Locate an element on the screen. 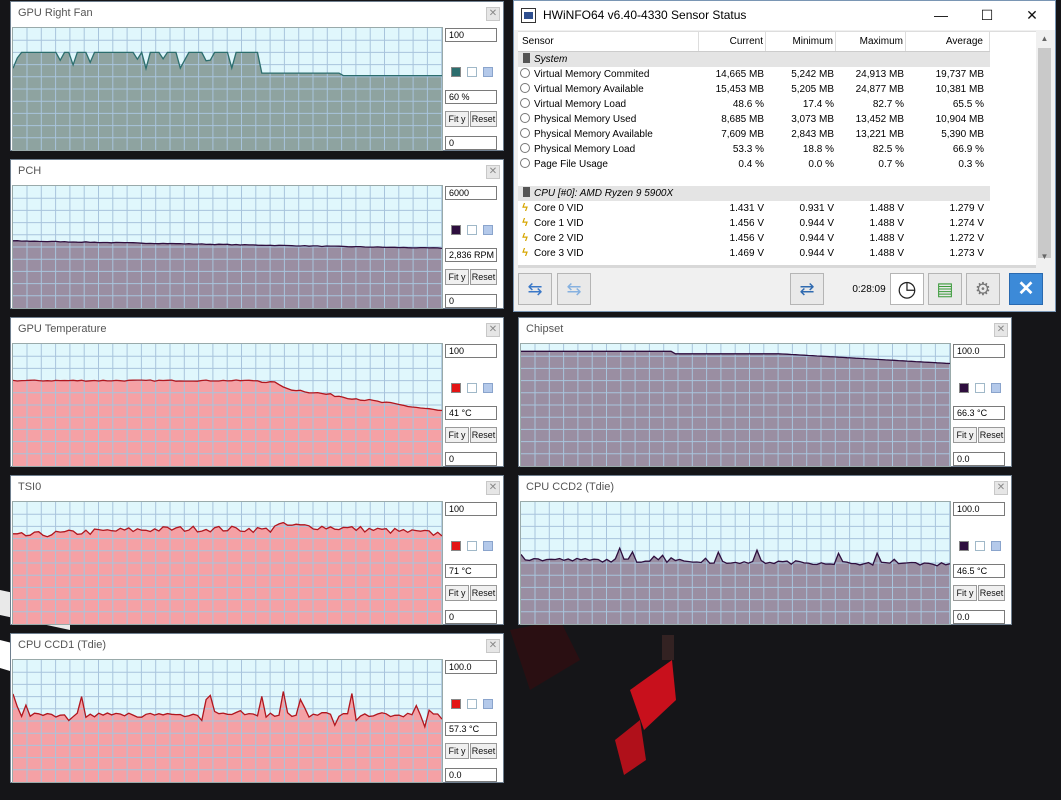  scroll-up-arrow: ▲ is located at coordinates (1044, 39).